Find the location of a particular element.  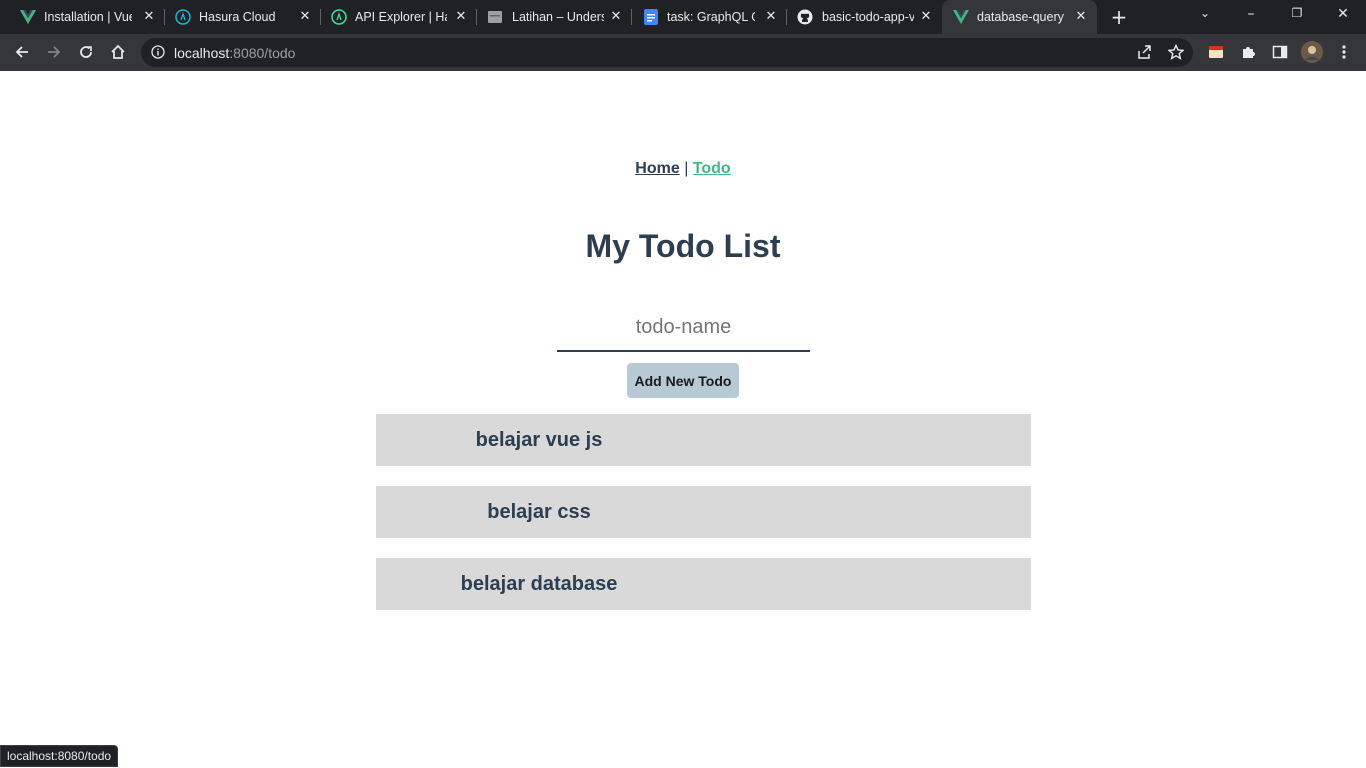

app-nav: Home | Todo is located at coordinates (683, 169).